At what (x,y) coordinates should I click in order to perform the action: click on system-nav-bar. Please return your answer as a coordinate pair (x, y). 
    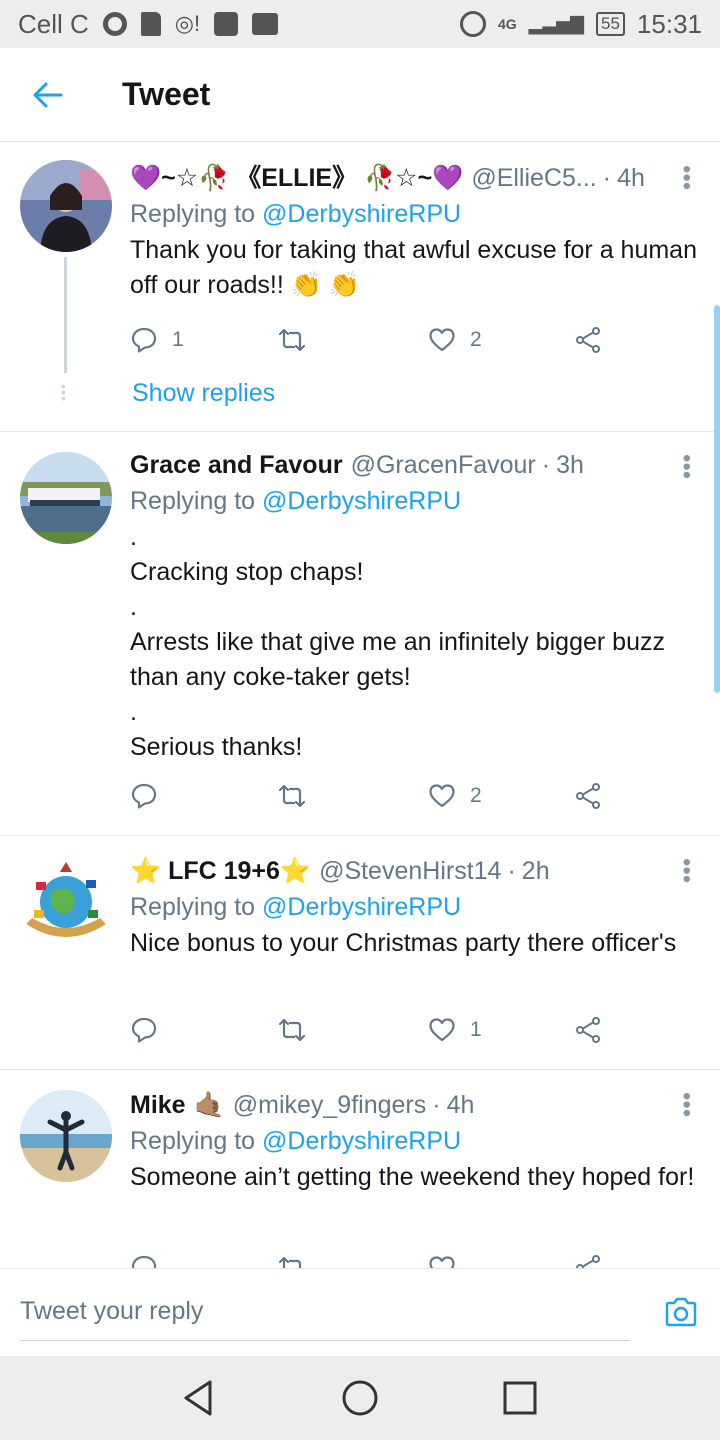
    Looking at the image, I should click on (360, 1398).